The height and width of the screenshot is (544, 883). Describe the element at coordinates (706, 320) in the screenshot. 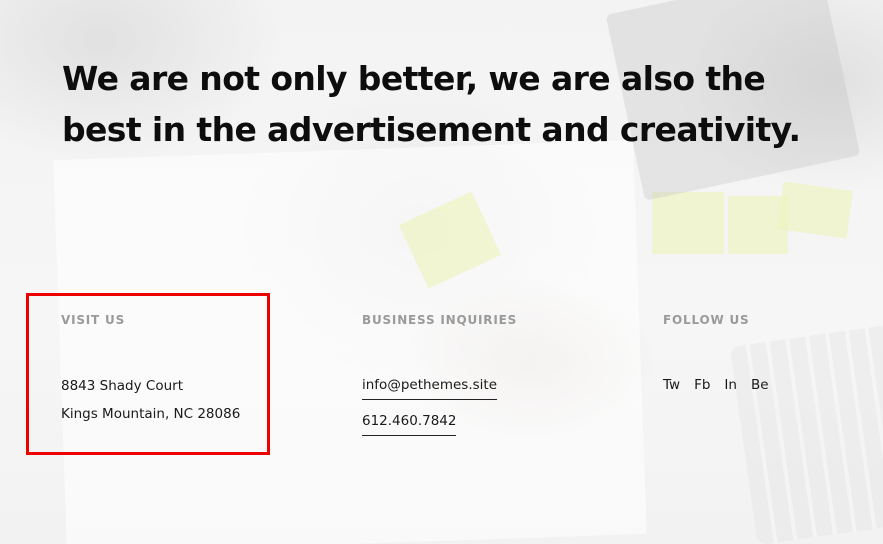

I see `follow-us-title: FOLLOW US` at that location.